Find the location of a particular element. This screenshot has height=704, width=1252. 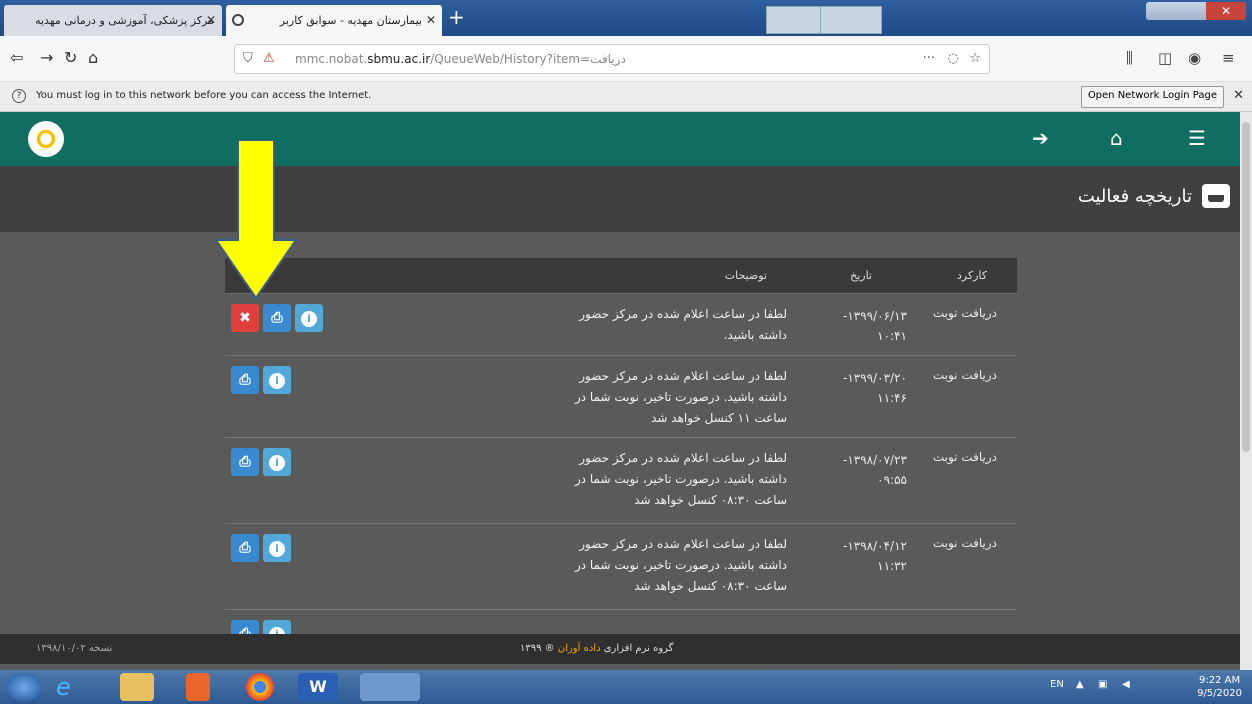

tray-expand-icon: ▲ is located at coordinates (1080, 684).